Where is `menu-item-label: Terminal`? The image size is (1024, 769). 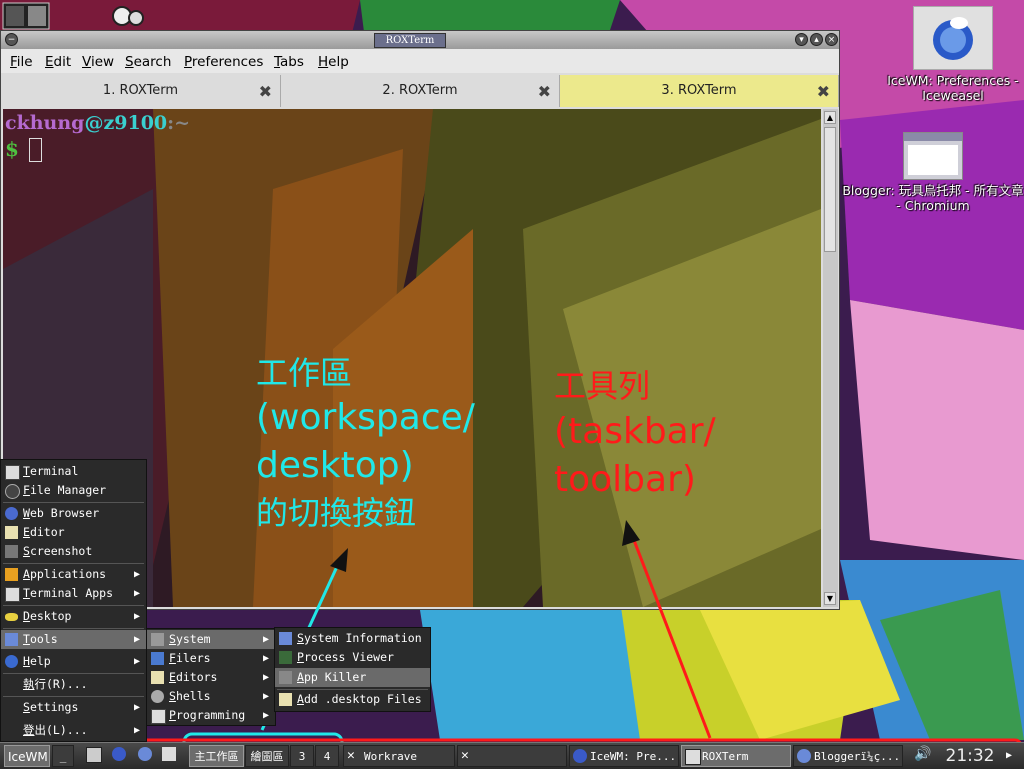
menu-item-label: Terminal is located at coordinates (51, 471).